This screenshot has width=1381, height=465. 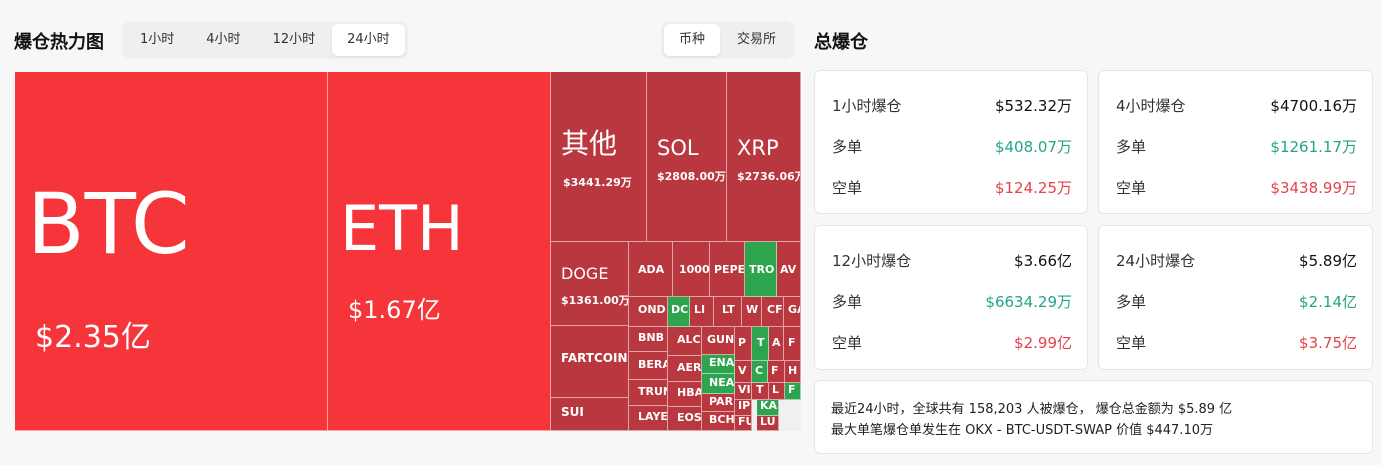 I want to click on tile-symbol: EOS, so click(x=689, y=417).